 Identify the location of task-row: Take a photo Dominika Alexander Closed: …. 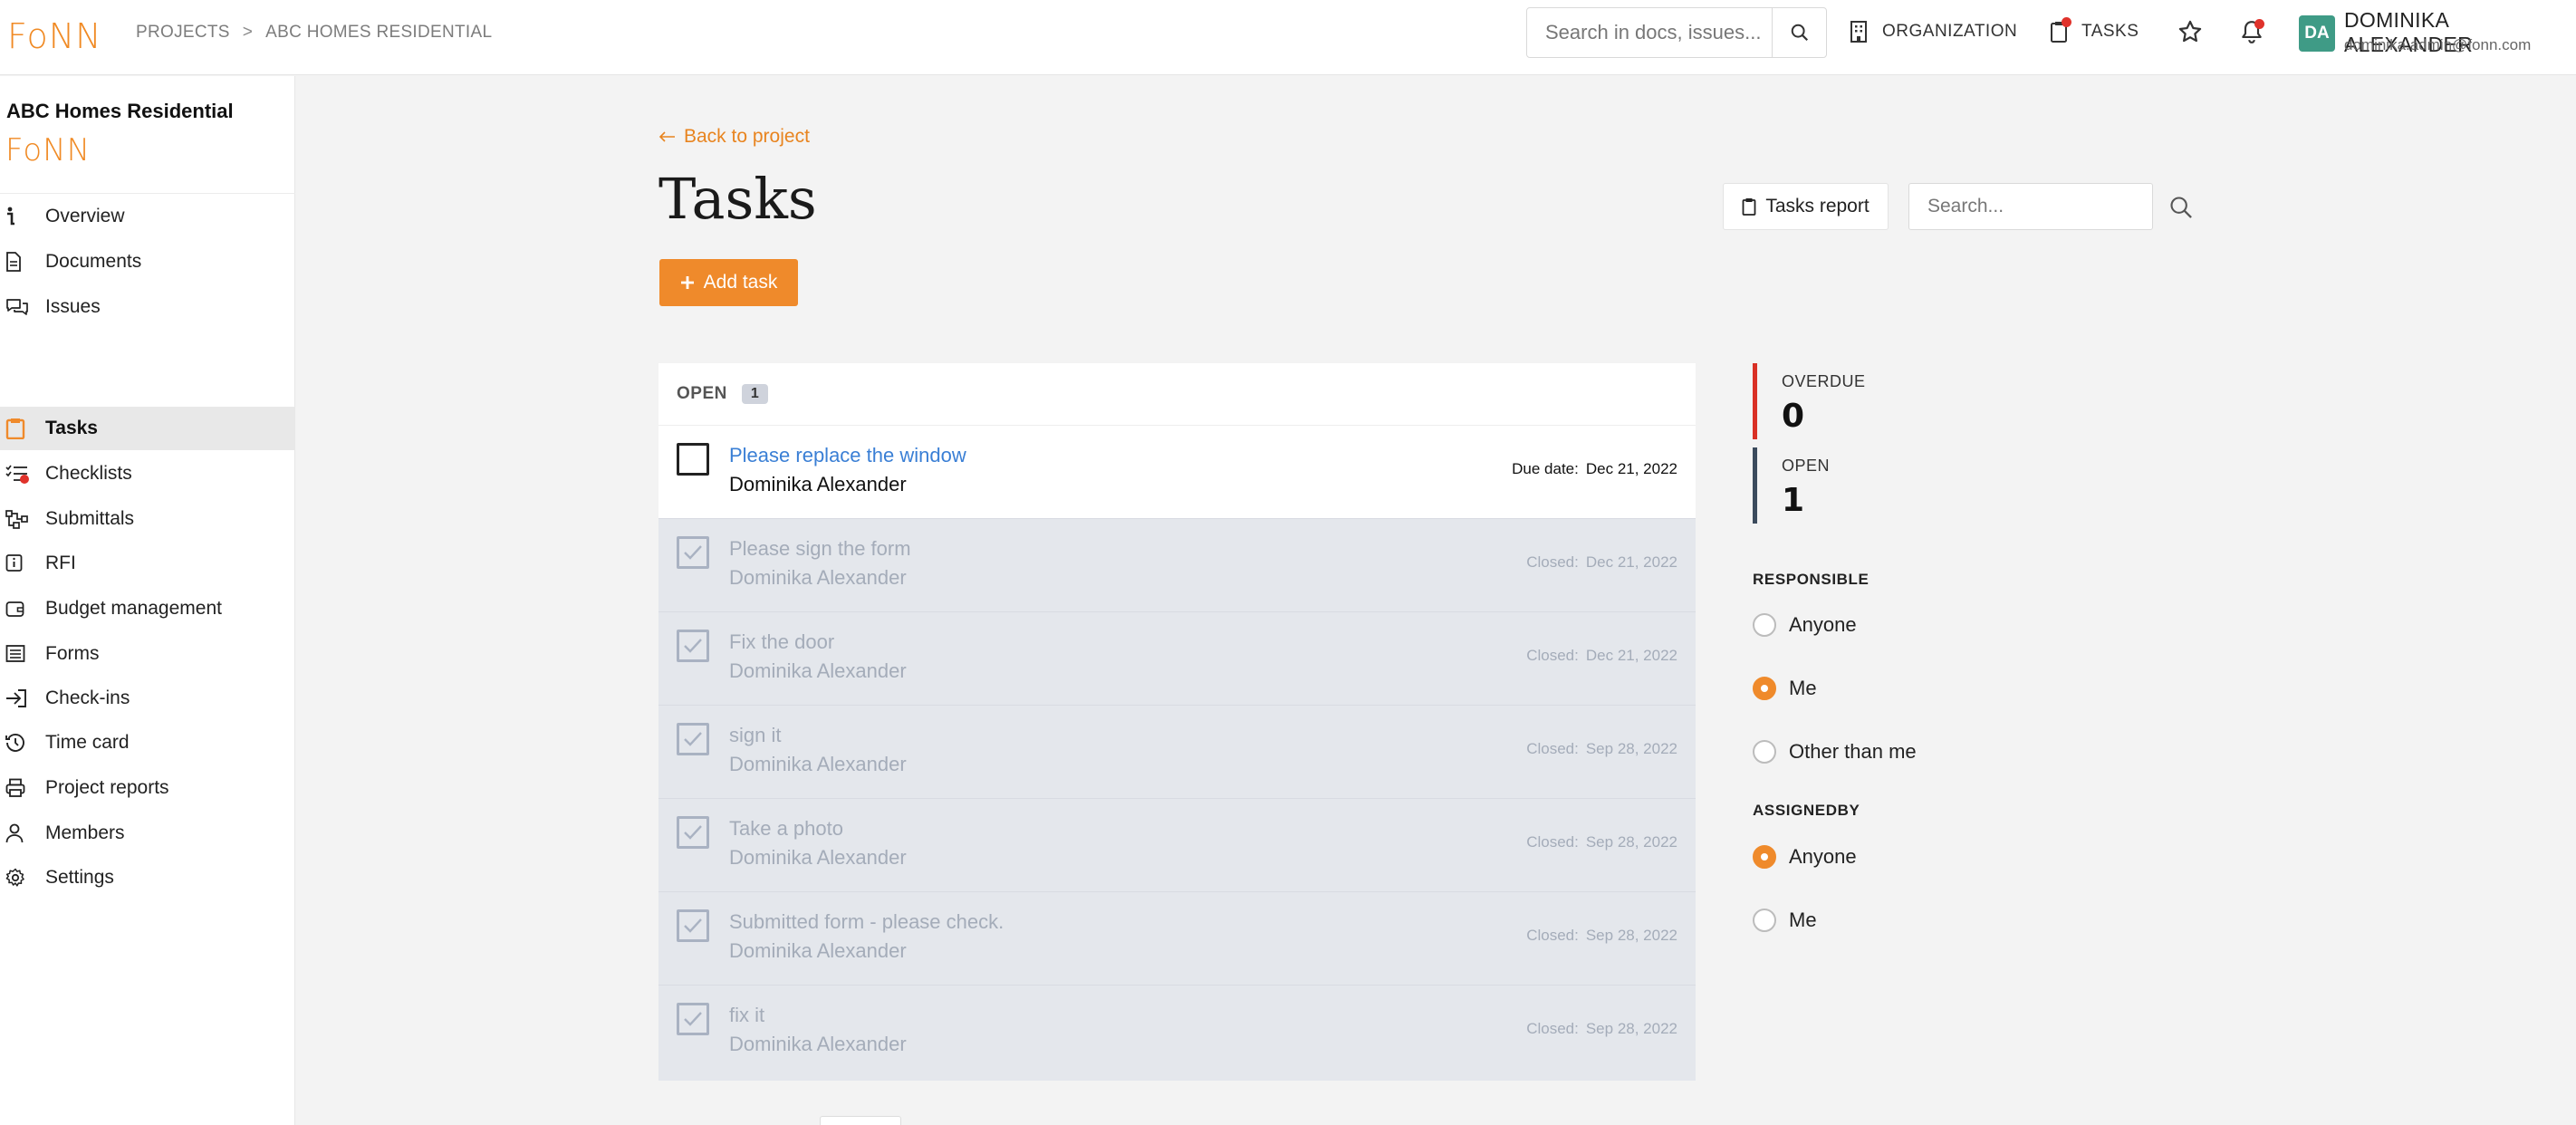
(1177, 845).